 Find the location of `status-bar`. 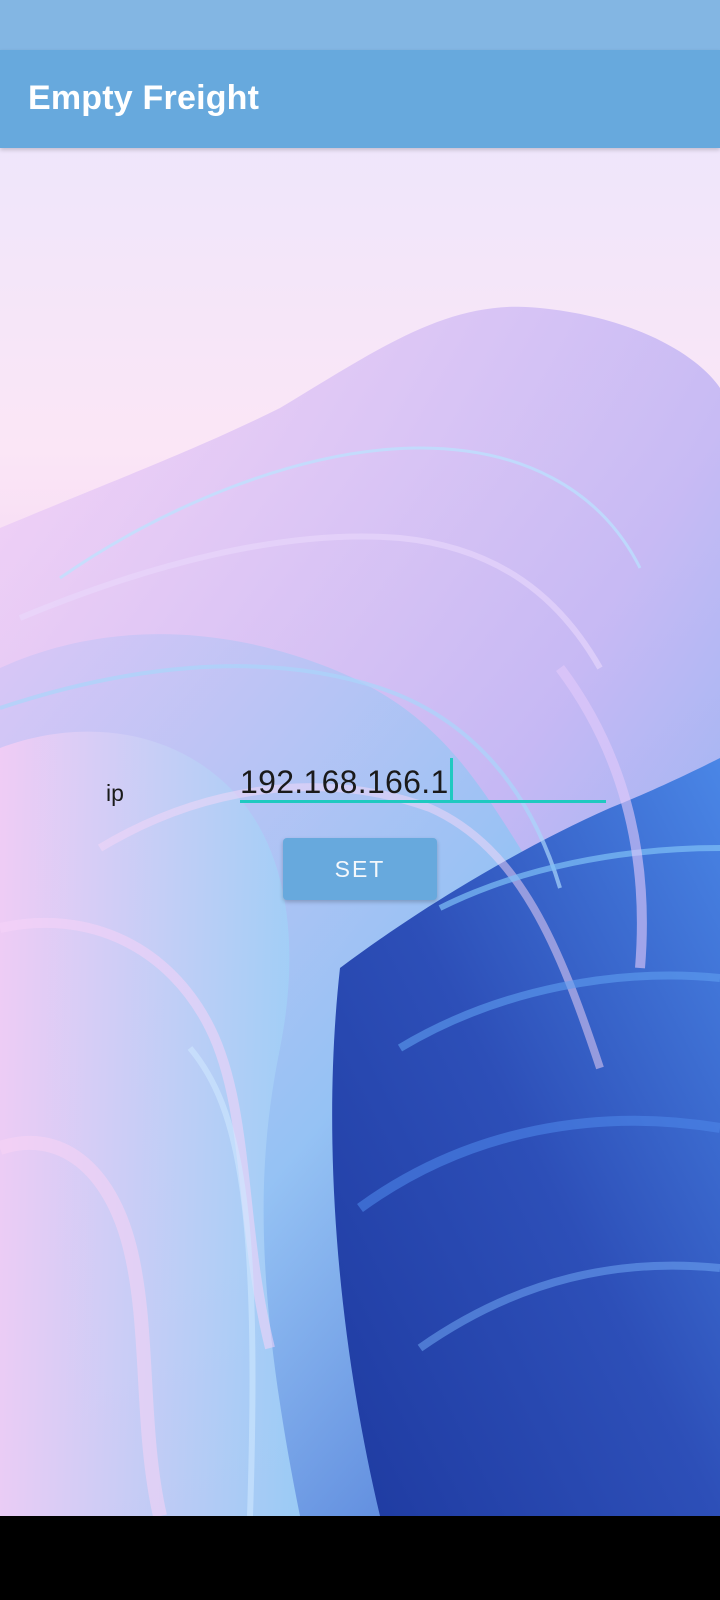

status-bar is located at coordinates (360, 25).